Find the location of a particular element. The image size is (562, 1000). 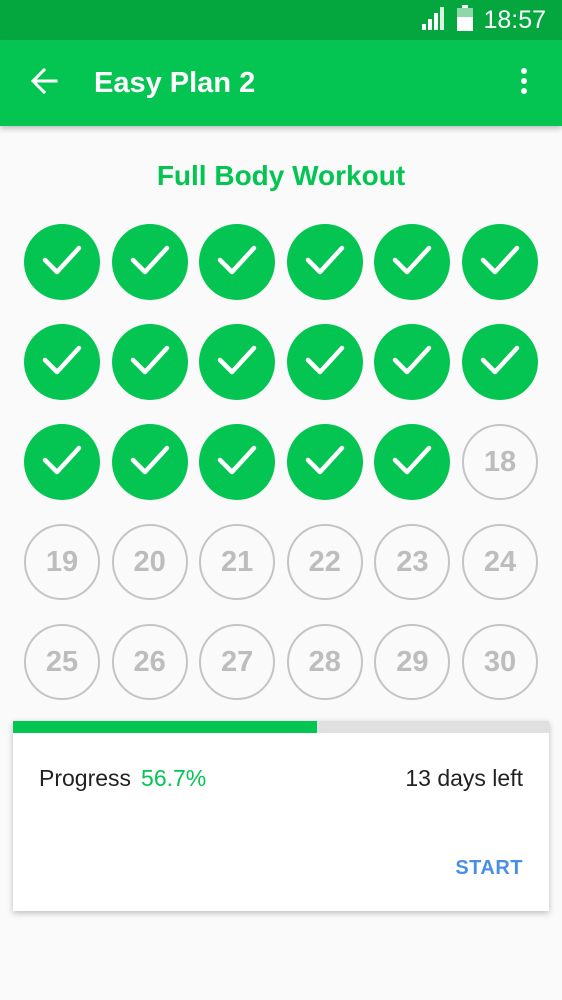

day-20: 20 is located at coordinates (149, 562).